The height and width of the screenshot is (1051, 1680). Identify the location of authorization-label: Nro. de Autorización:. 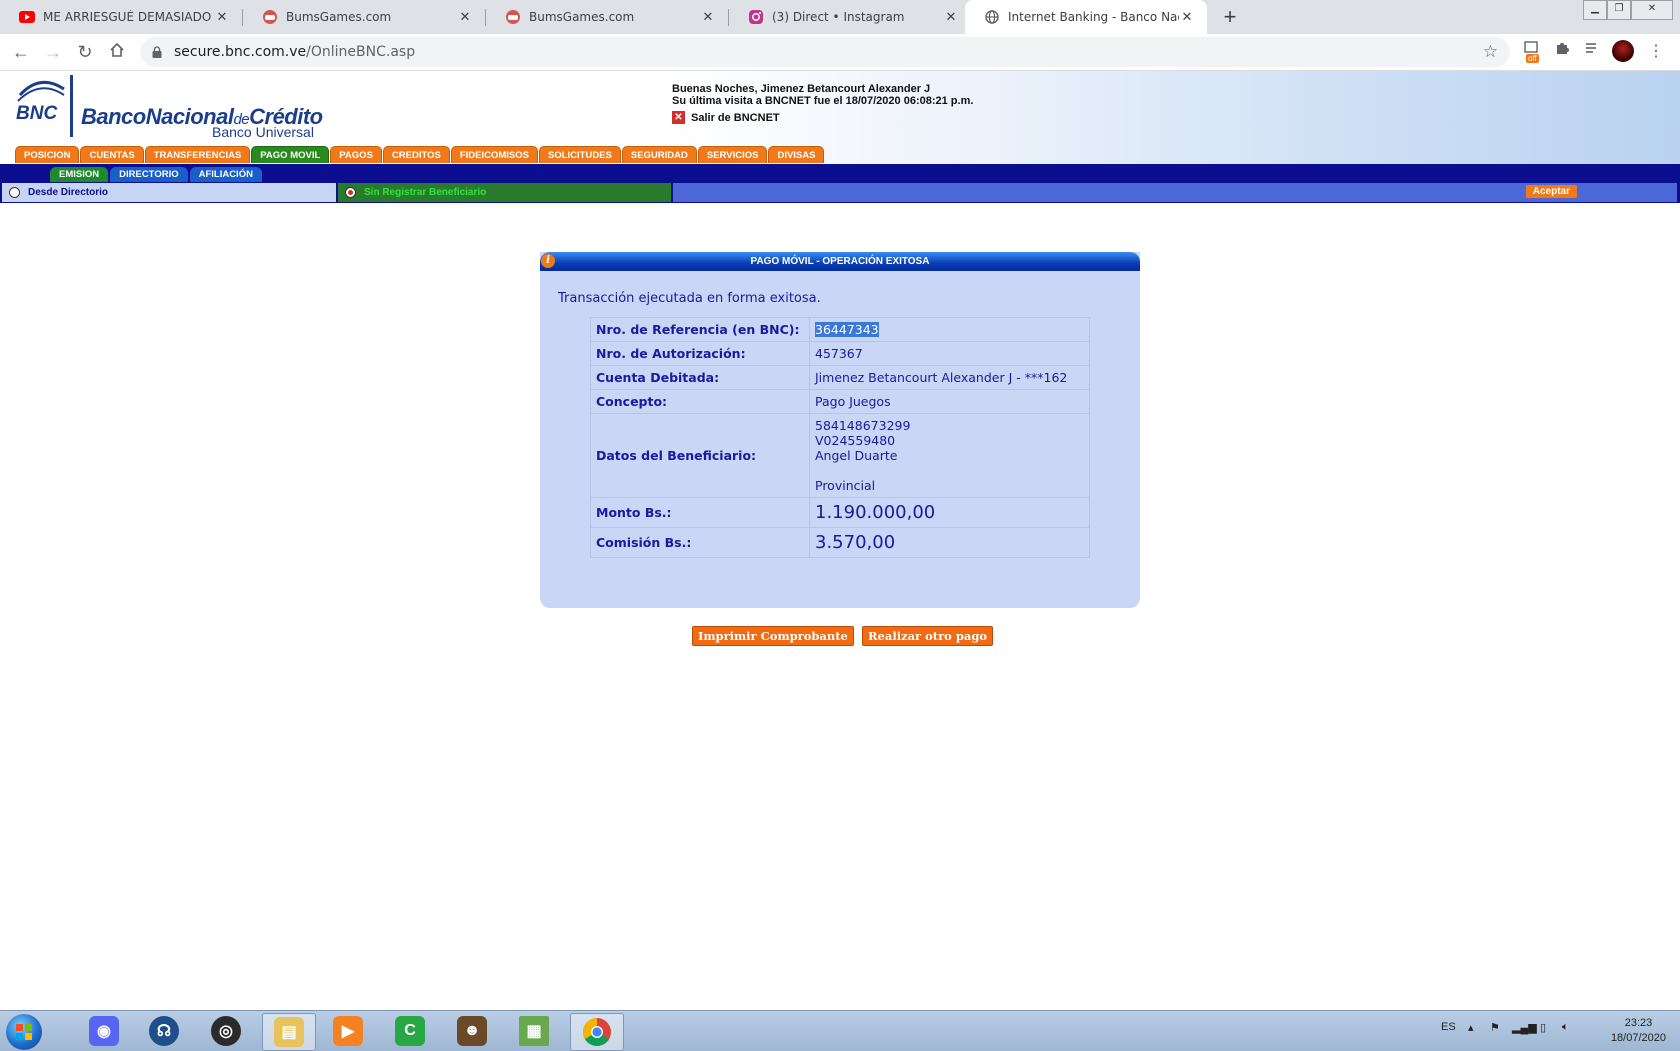
(700, 353).